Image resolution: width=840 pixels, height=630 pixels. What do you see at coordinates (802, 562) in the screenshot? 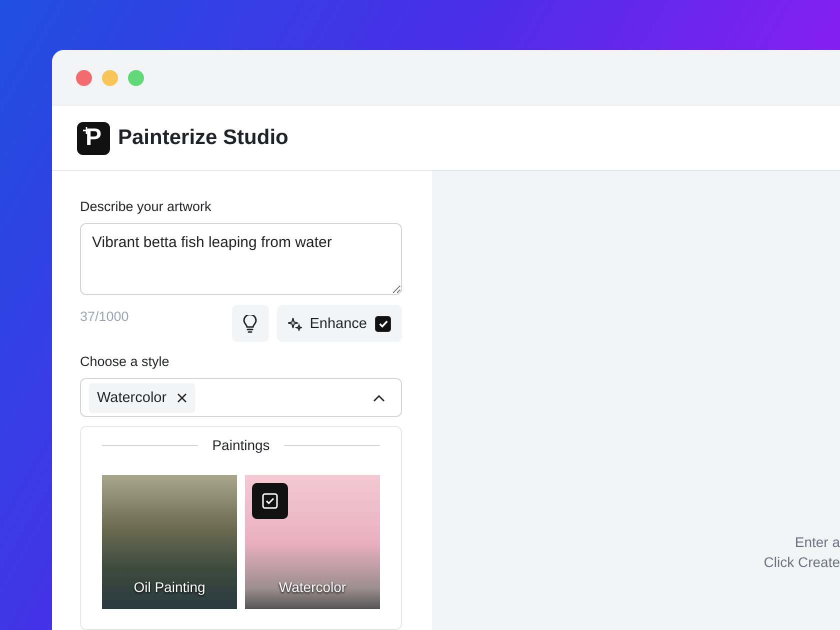
I see `preview-message: Click Create` at bounding box center [802, 562].